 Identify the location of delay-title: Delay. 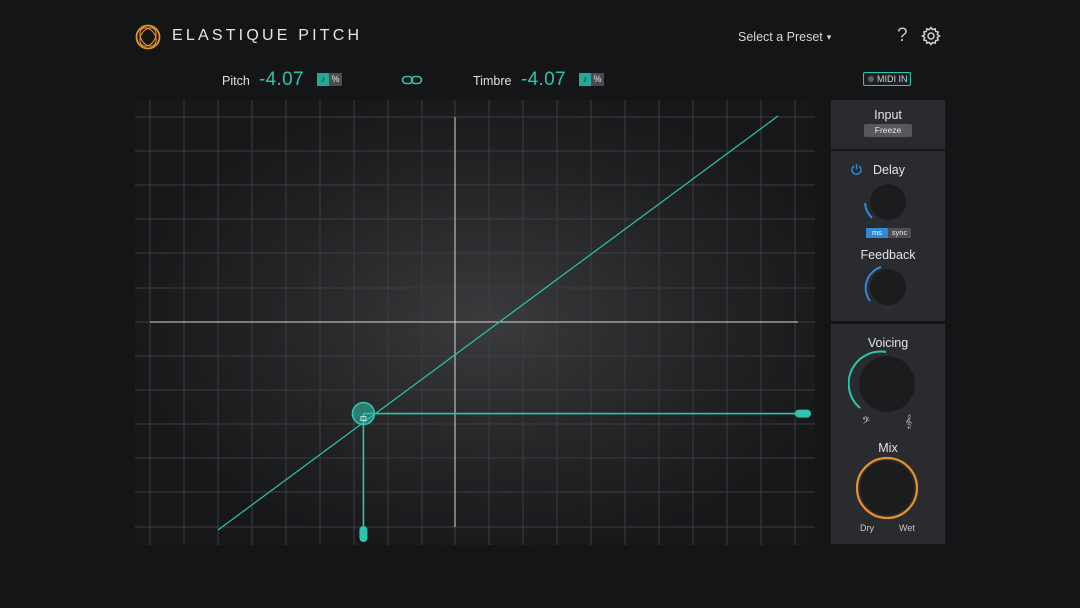
(889, 170).